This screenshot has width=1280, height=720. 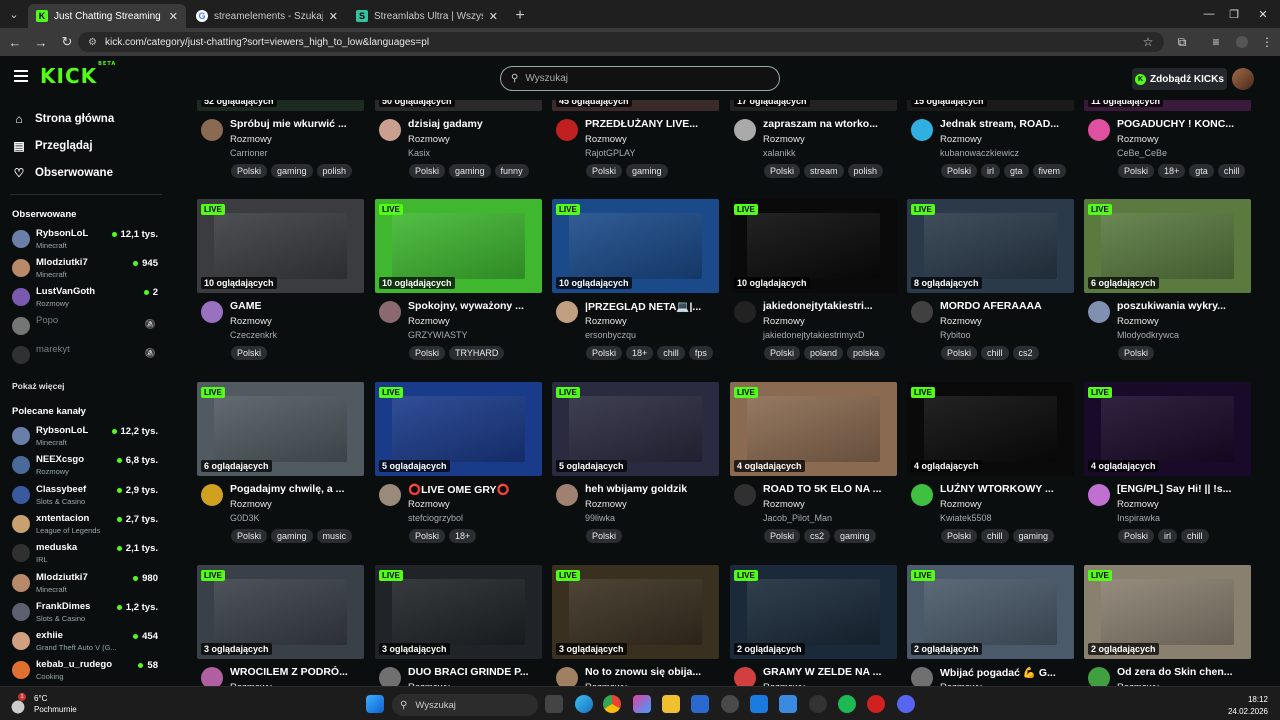 I want to click on stream-title: MORDO AFERAAAA, so click(x=1007, y=306).